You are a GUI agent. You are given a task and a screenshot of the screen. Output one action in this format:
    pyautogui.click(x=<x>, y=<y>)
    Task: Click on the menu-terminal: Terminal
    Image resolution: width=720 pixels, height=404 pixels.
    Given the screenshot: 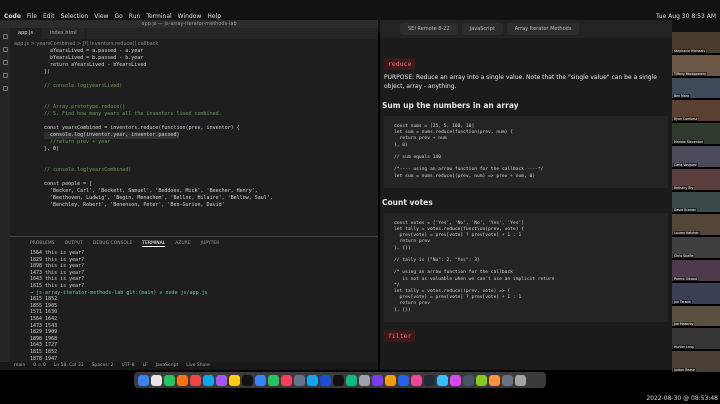 What is the action you would take?
    pyautogui.click(x=158, y=16)
    